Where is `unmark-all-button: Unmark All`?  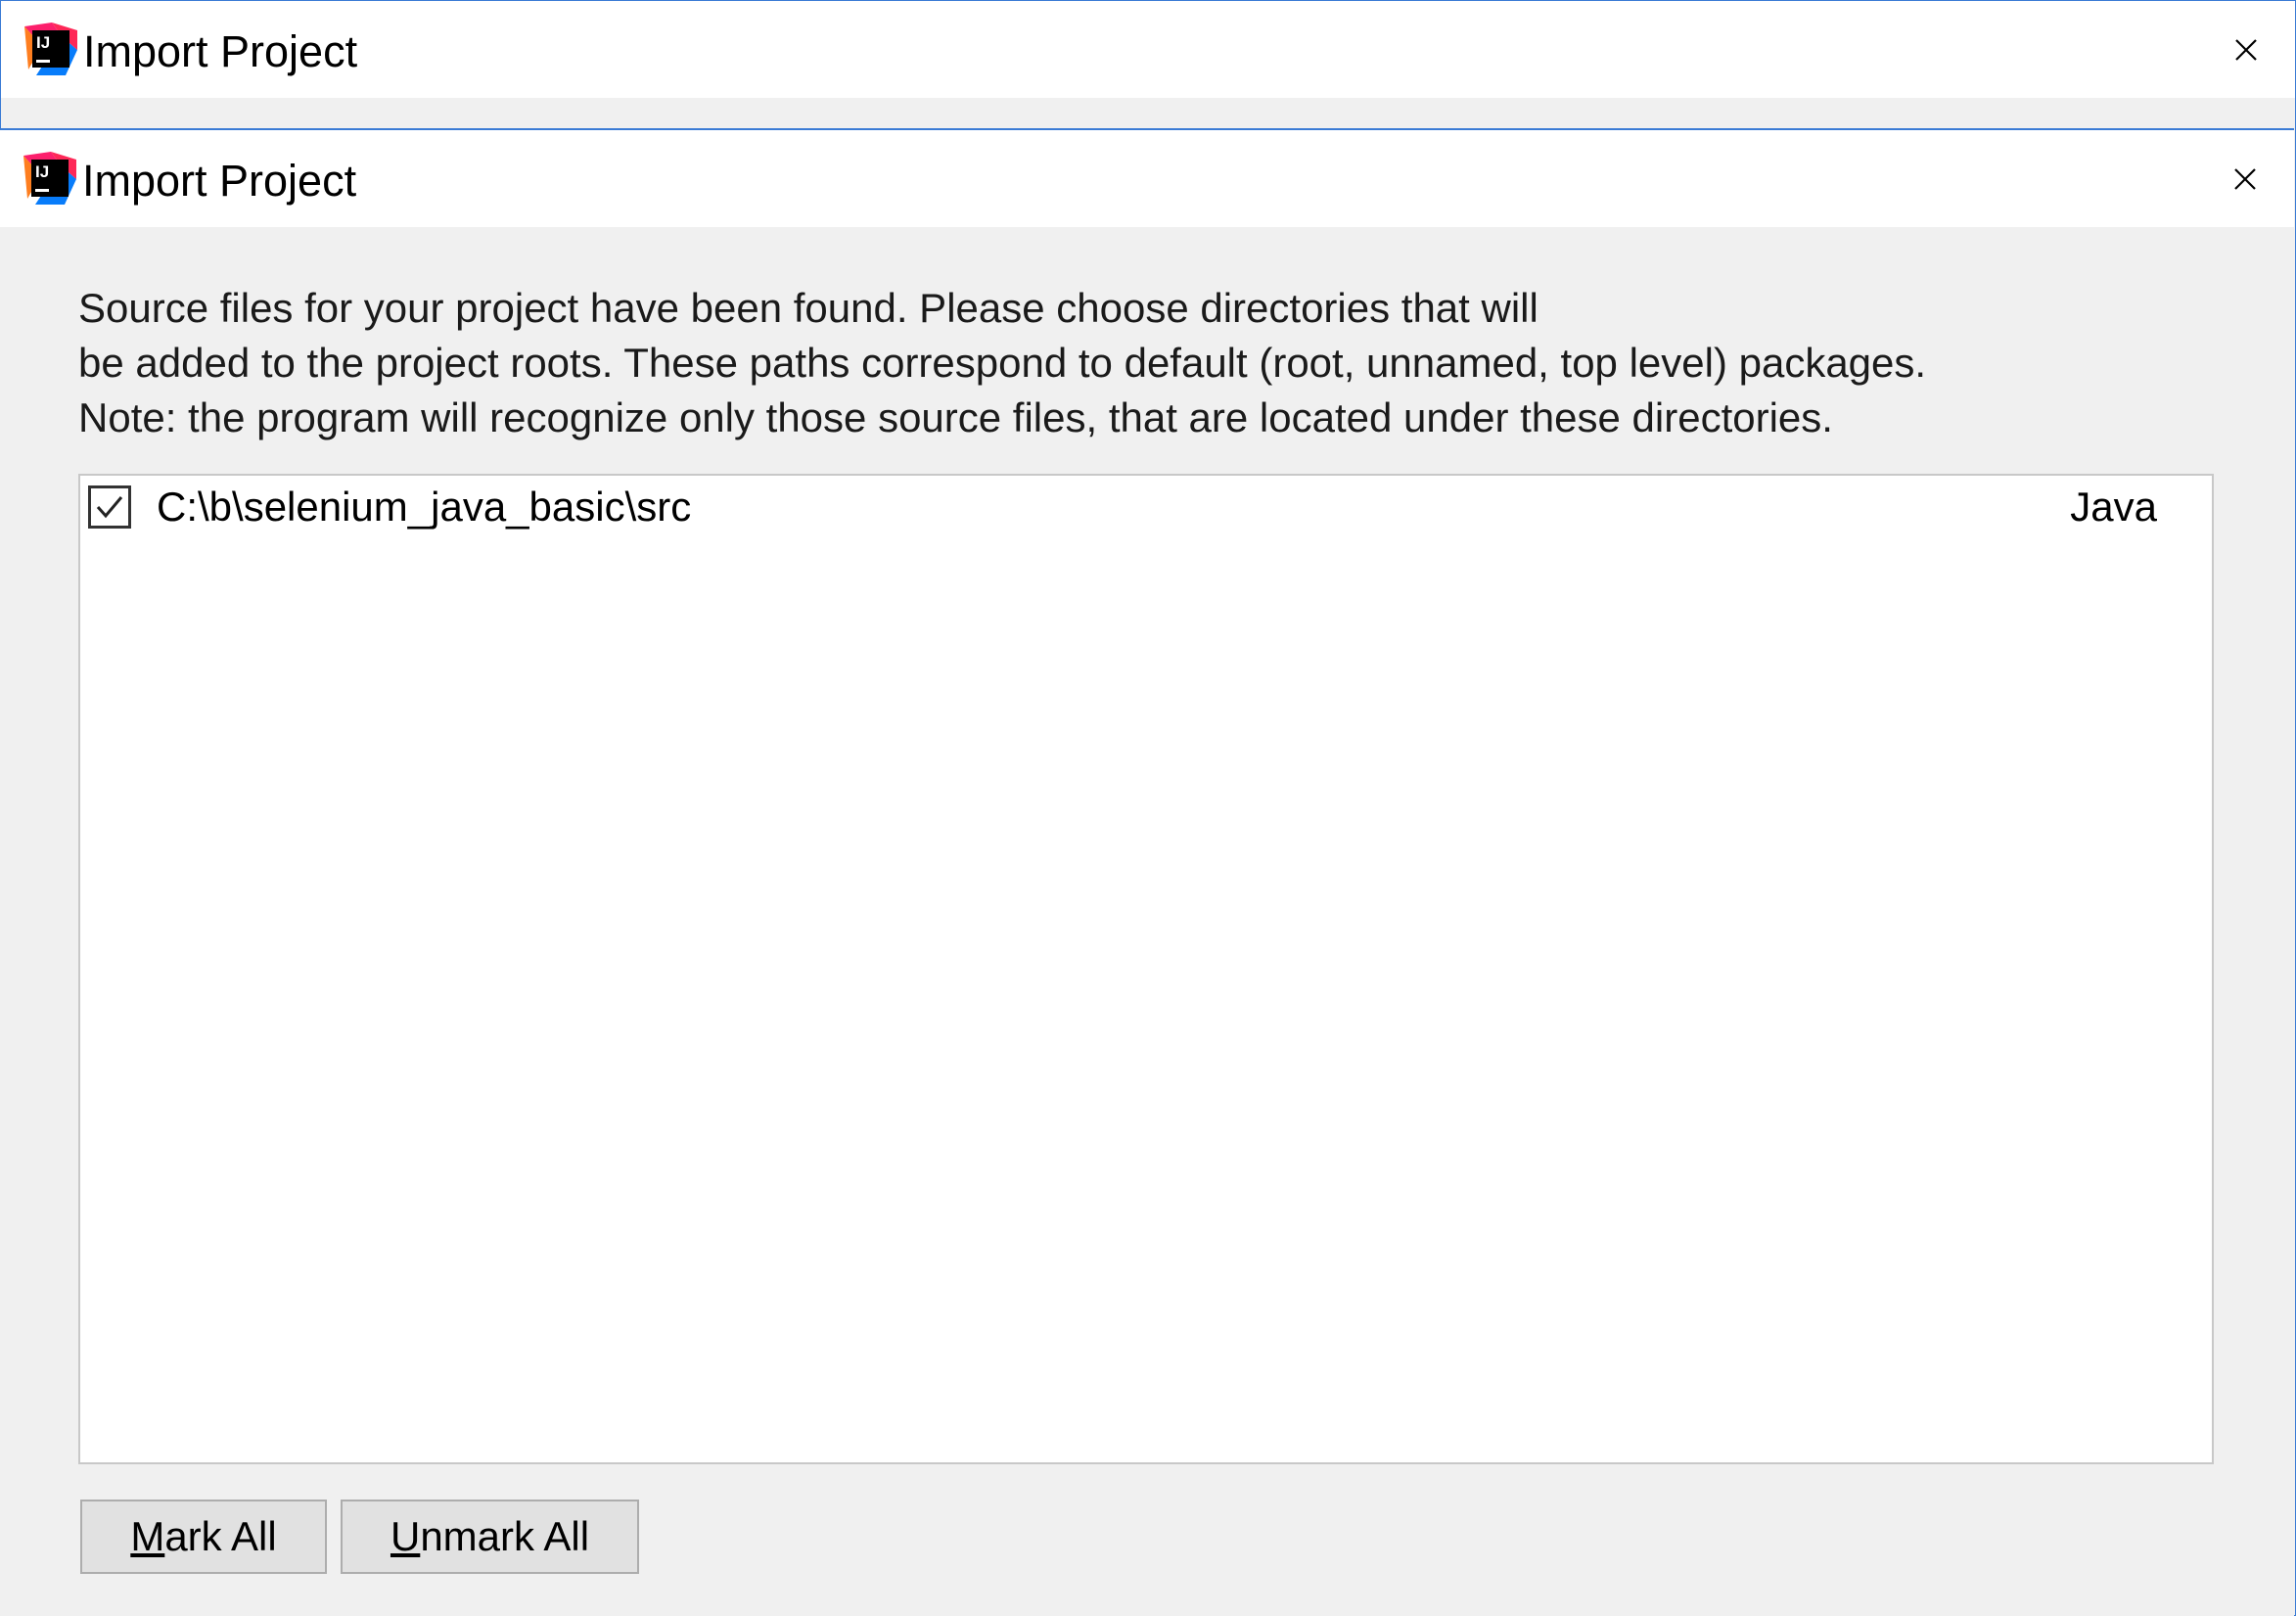 unmark-all-button: Unmark All is located at coordinates (490, 1537).